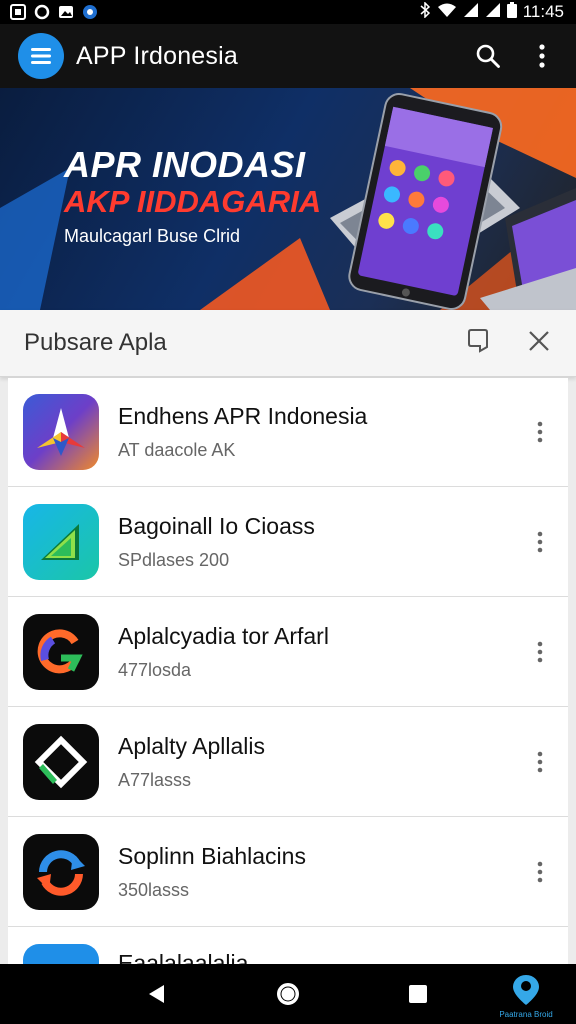 The height and width of the screenshot is (1024, 576). Describe the element at coordinates (539, 340) in the screenshot. I see `close-icon` at that location.